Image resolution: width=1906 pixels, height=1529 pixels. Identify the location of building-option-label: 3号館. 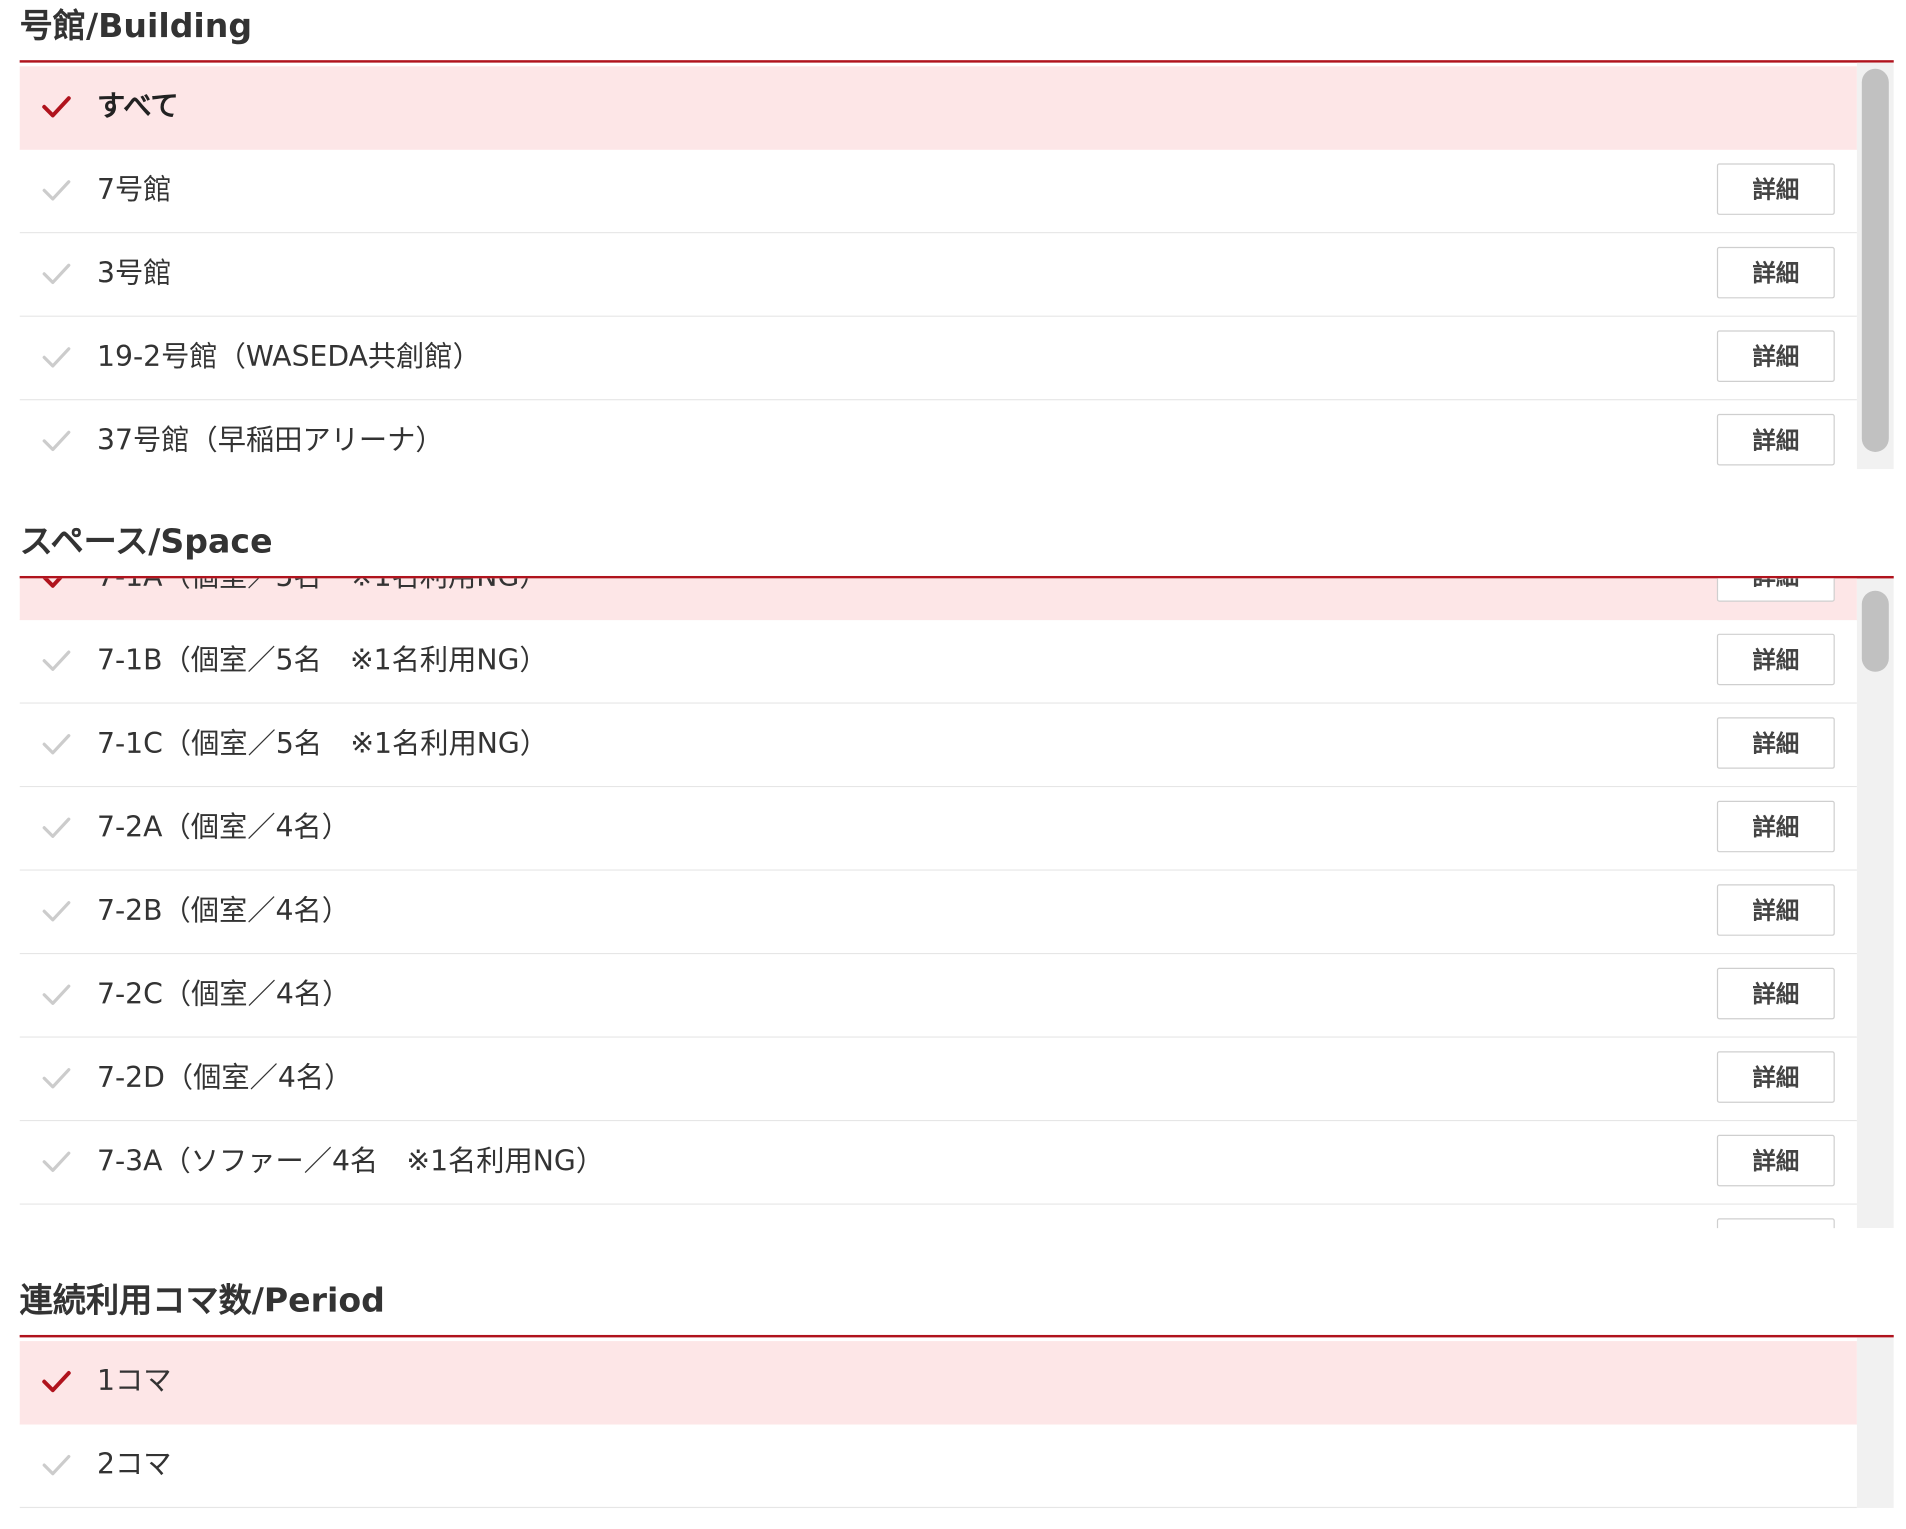
(134, 273).